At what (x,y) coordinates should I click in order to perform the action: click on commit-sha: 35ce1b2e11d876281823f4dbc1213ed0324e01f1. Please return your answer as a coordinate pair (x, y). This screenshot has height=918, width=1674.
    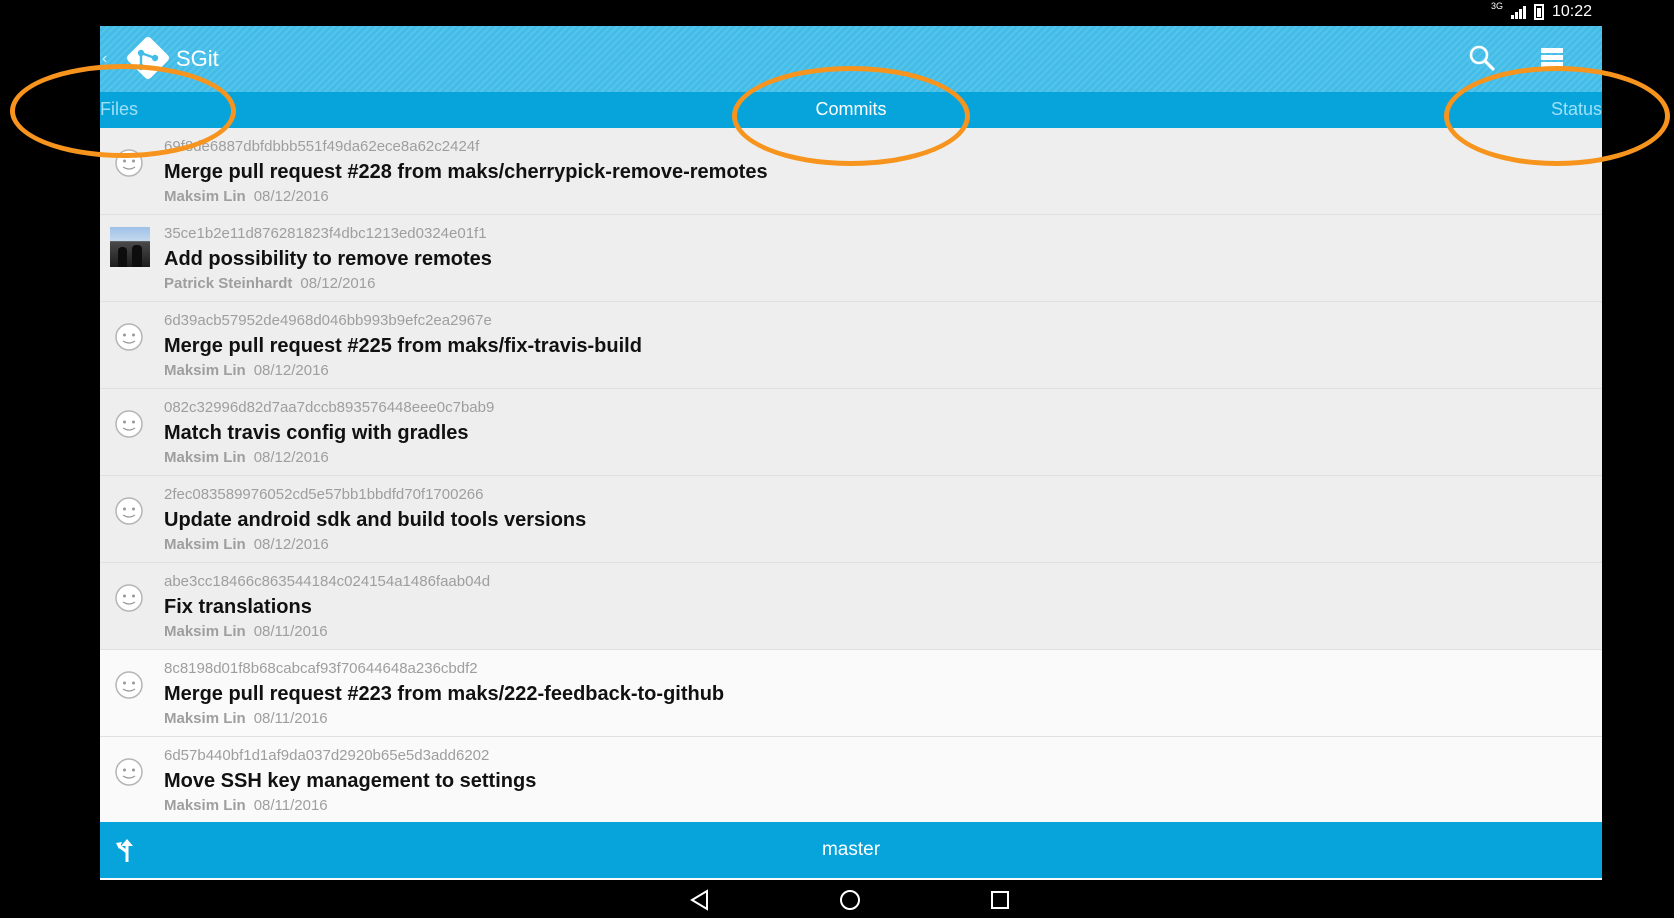
    Looking at the image, I should click on (325, 233).